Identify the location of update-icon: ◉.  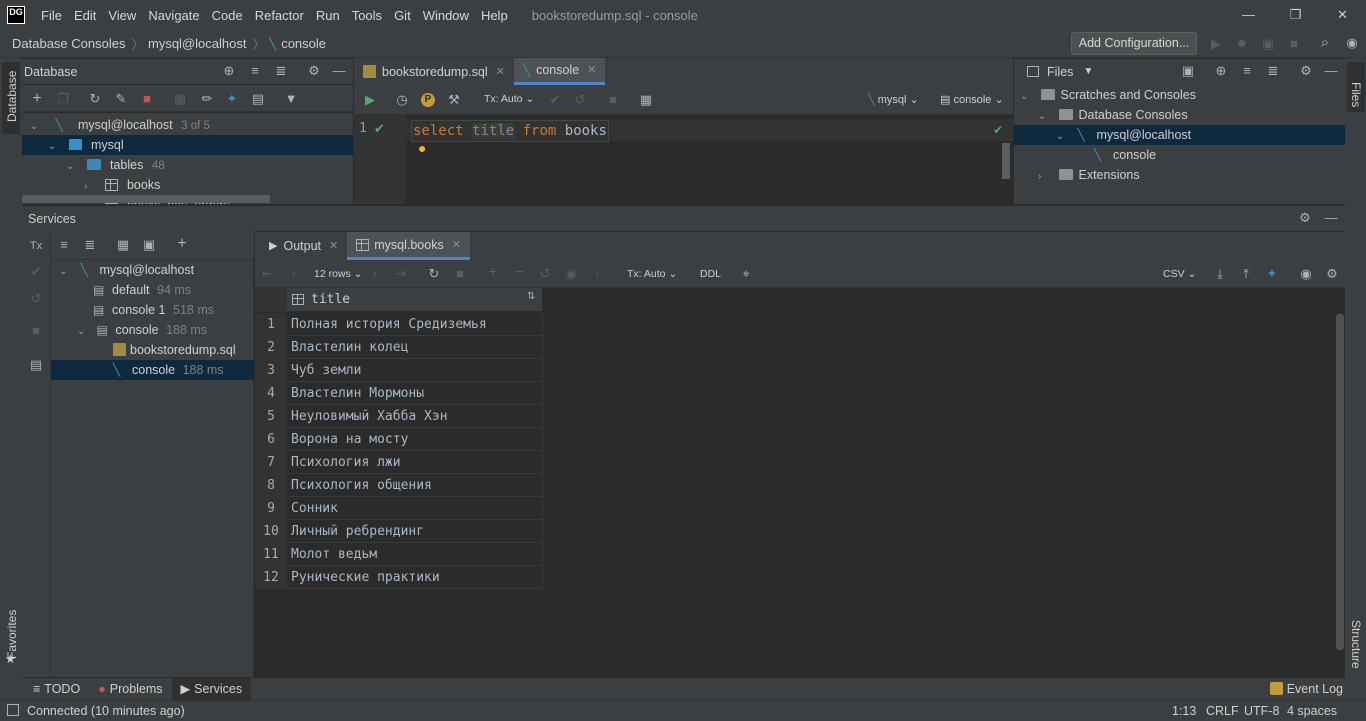
(1352, 43).